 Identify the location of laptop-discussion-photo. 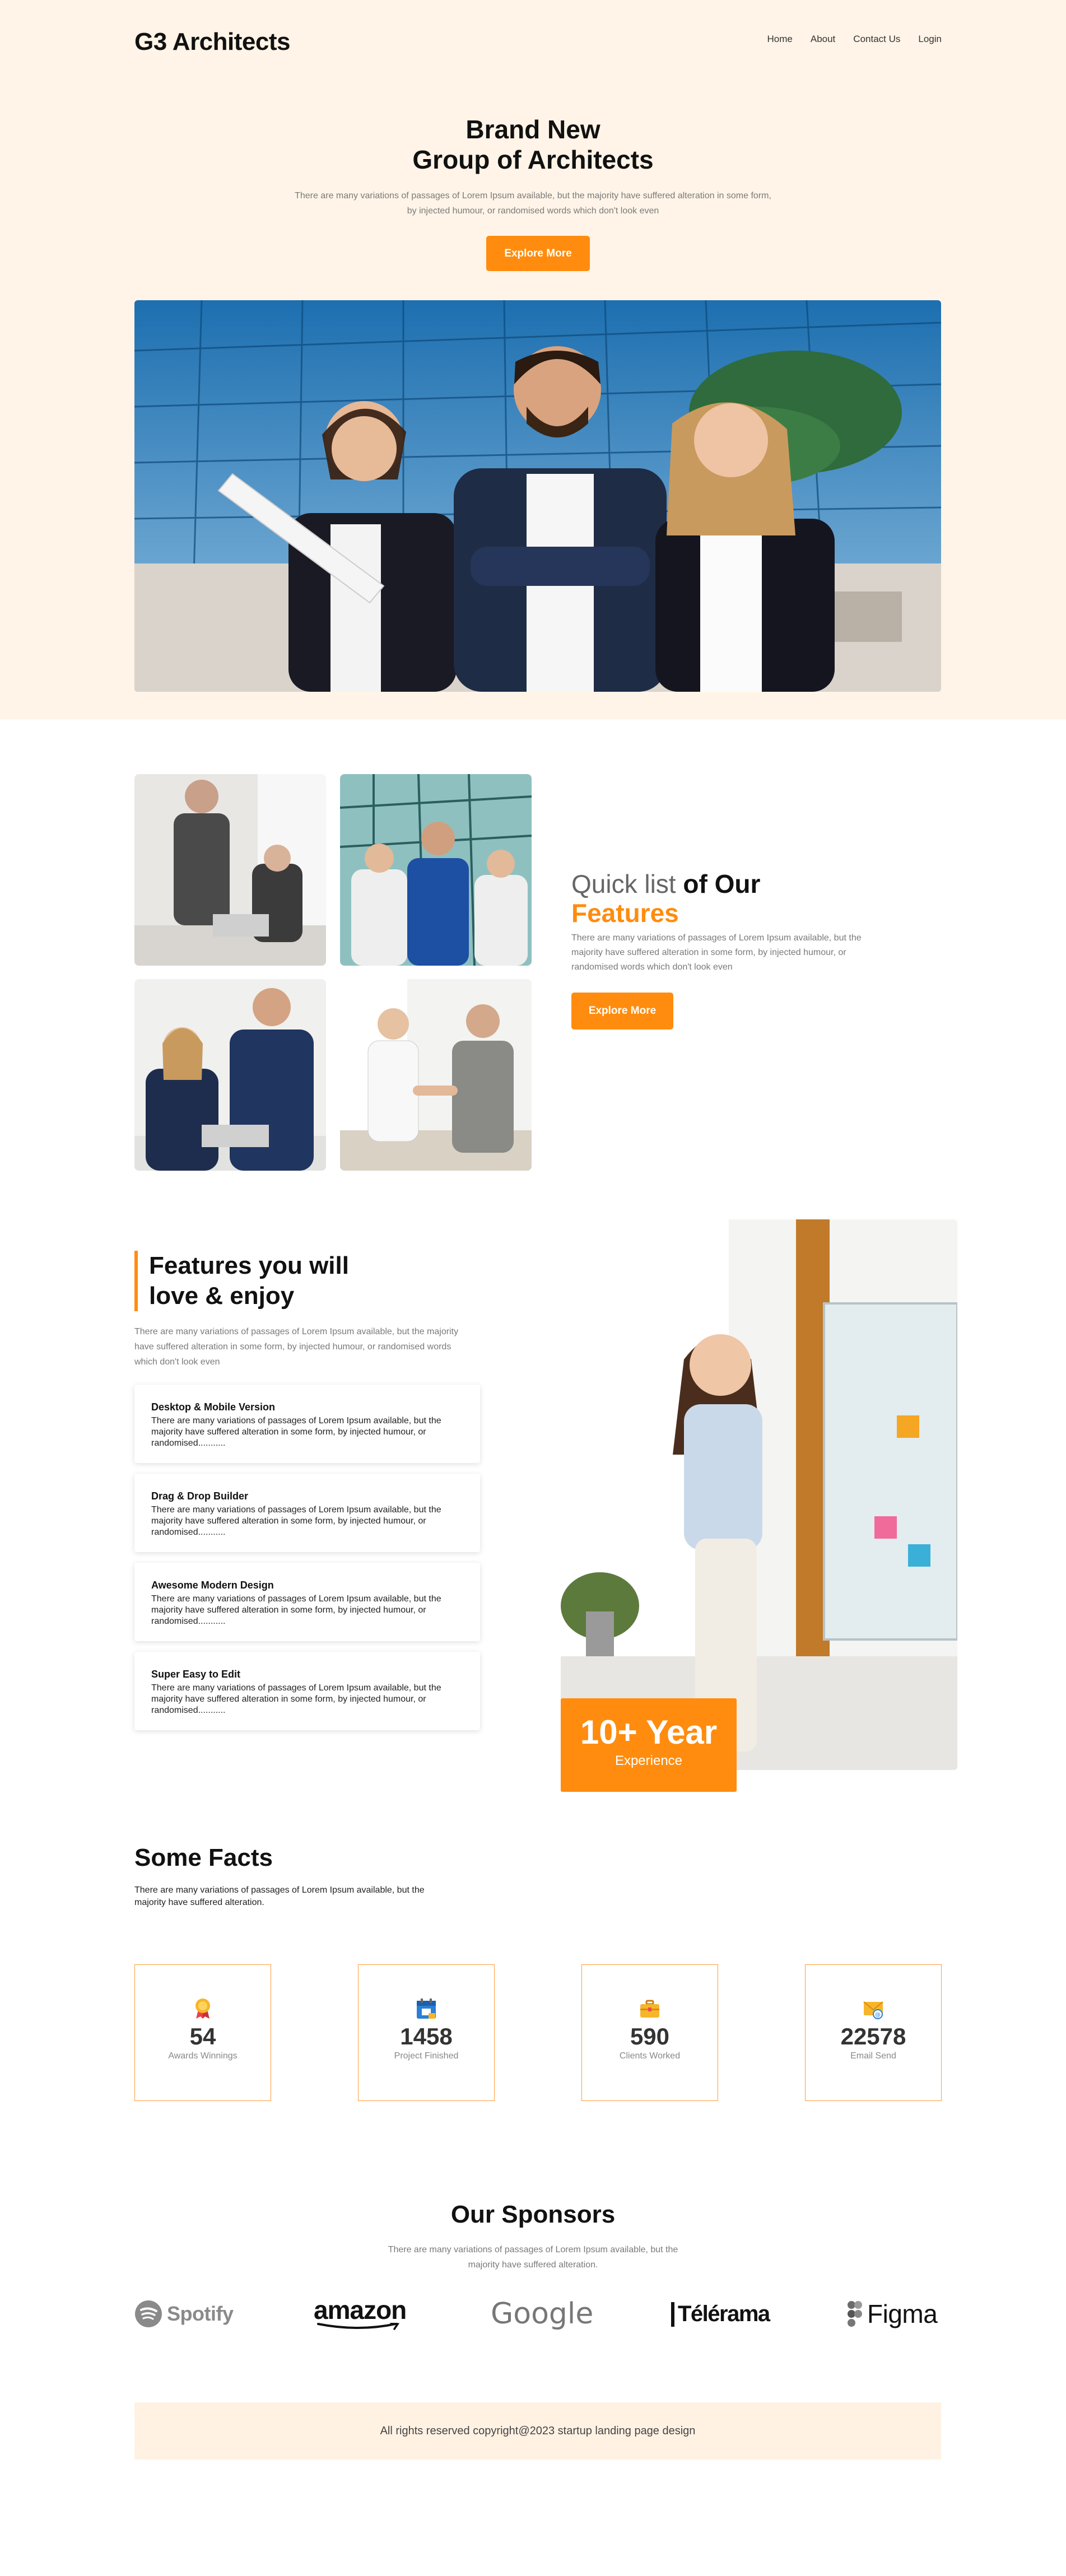
(230, 1075).